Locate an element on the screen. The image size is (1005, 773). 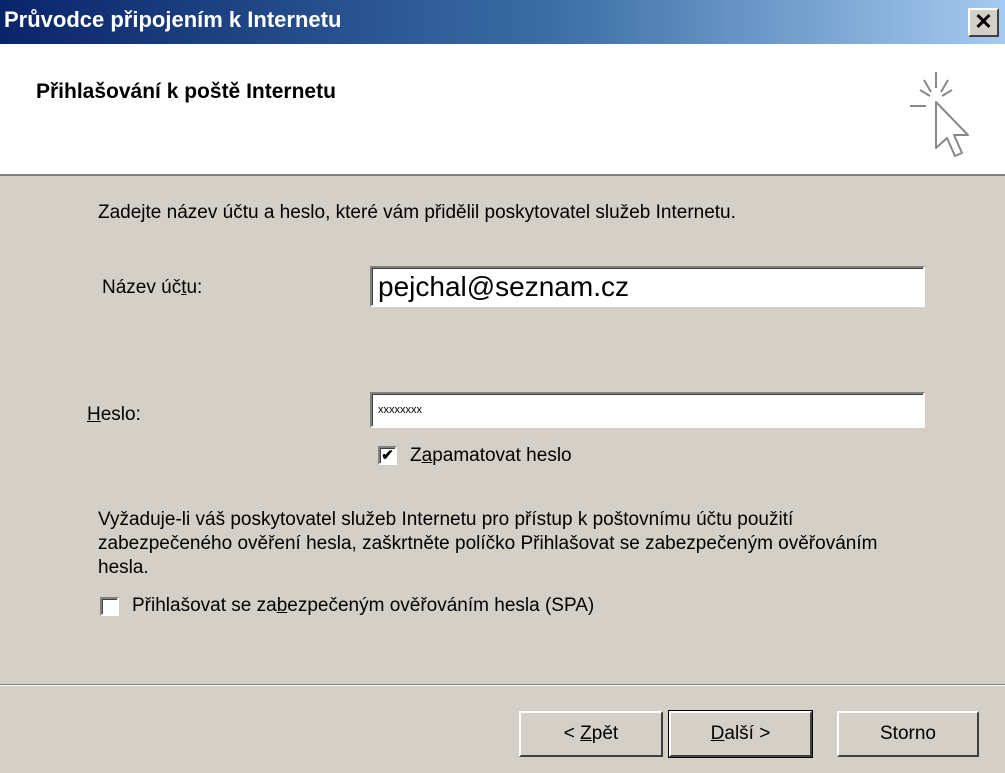
password-input is located at coordinates (647, 410).